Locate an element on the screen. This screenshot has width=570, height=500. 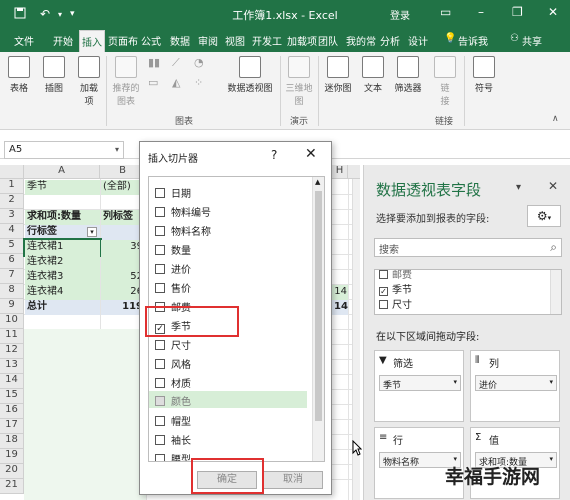
pane-options-icon: ▾ is located at coordinates (518, 187).